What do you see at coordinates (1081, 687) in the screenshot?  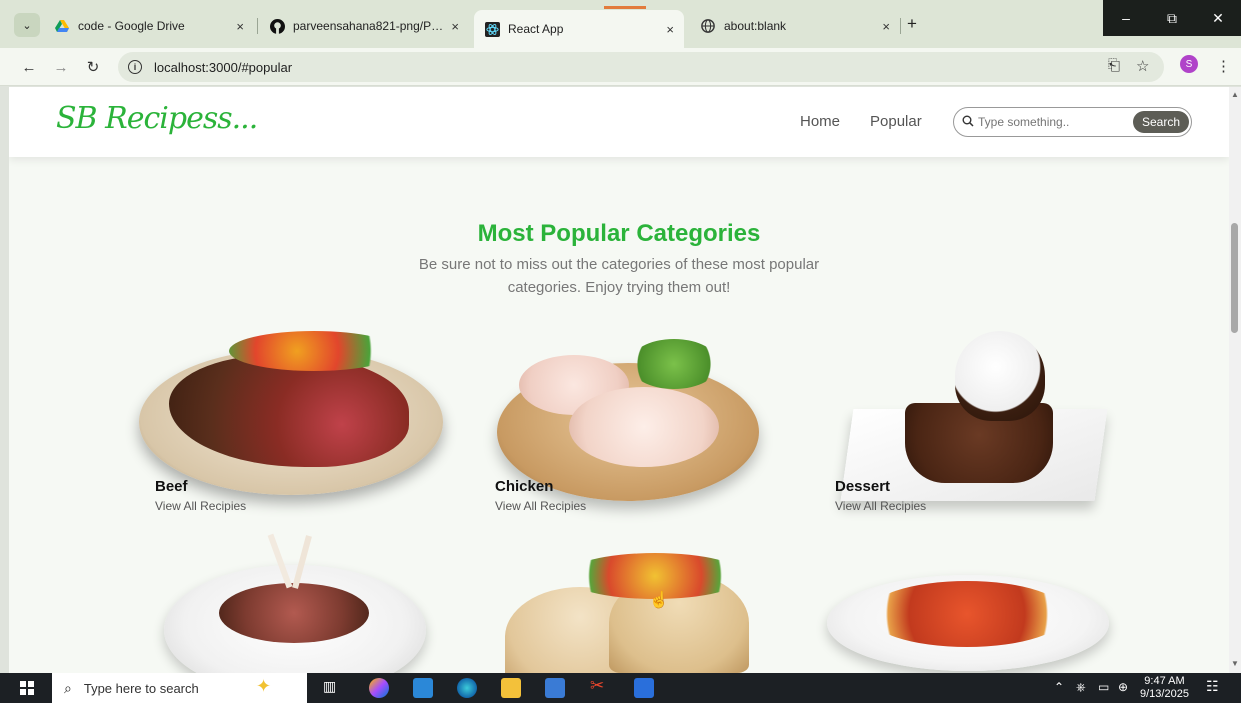 I see `tray-usb-icon: ⎈` at bounding box center [1081, 687].